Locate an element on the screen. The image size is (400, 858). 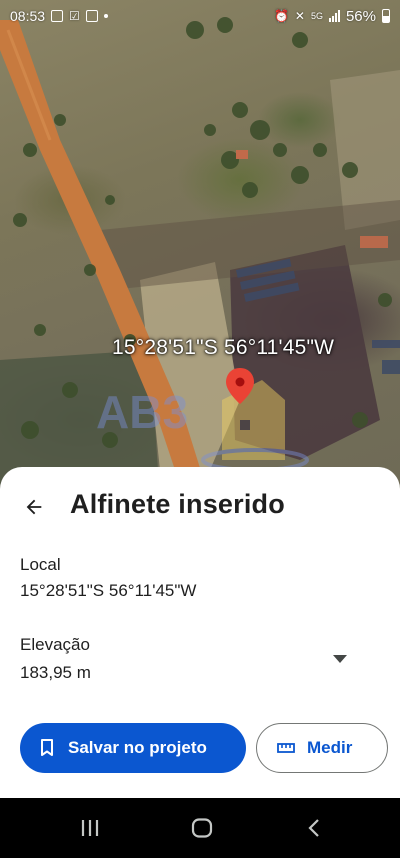
home-button is located at coordinates (202, 828).